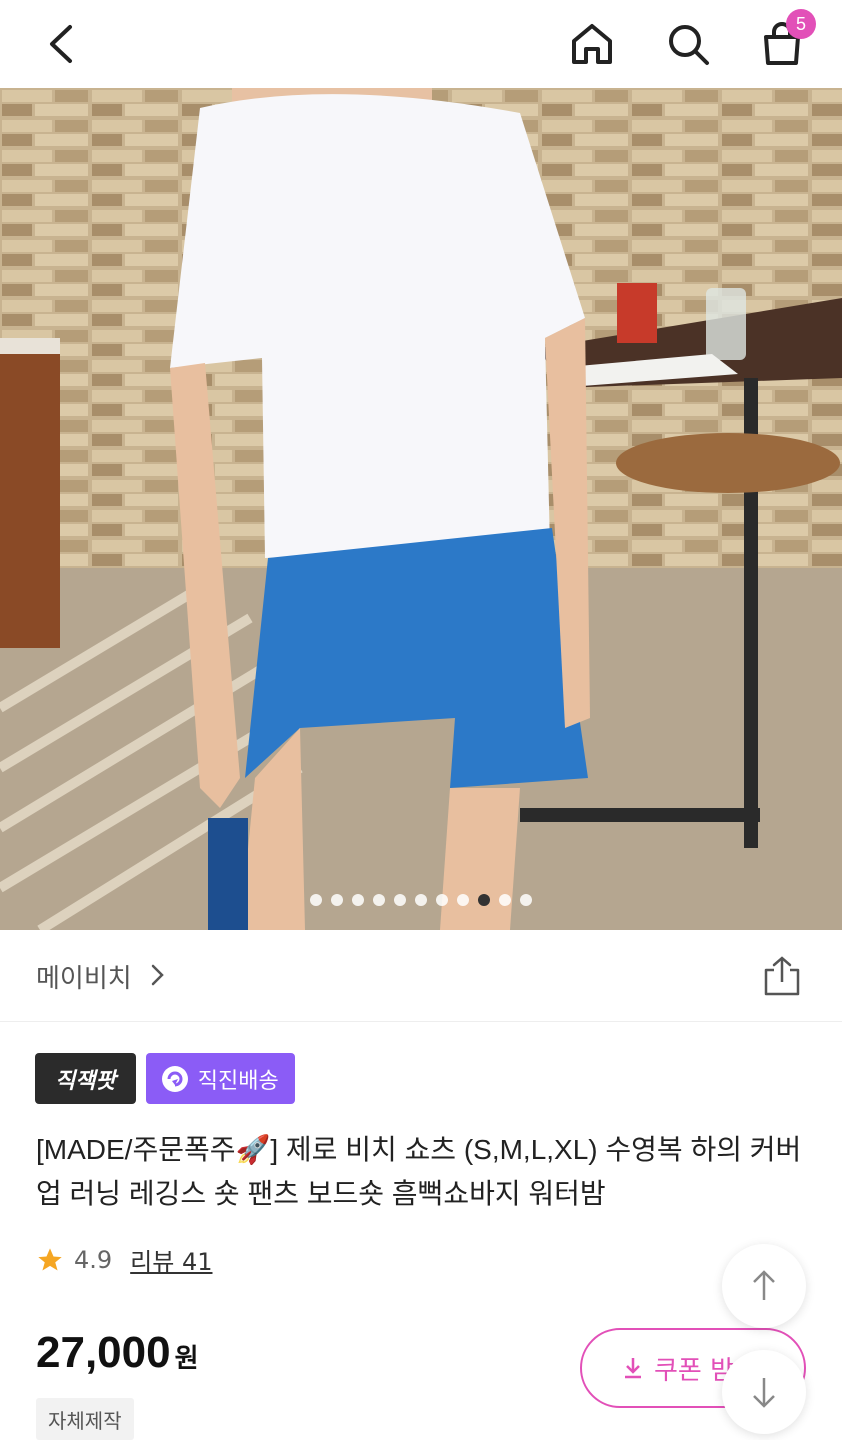 The image size is (842, 1440). What do you see at coordinates (186, 1359) in the screenshot?
I see `price-unit: 원` at bounding box center [186, 1359].